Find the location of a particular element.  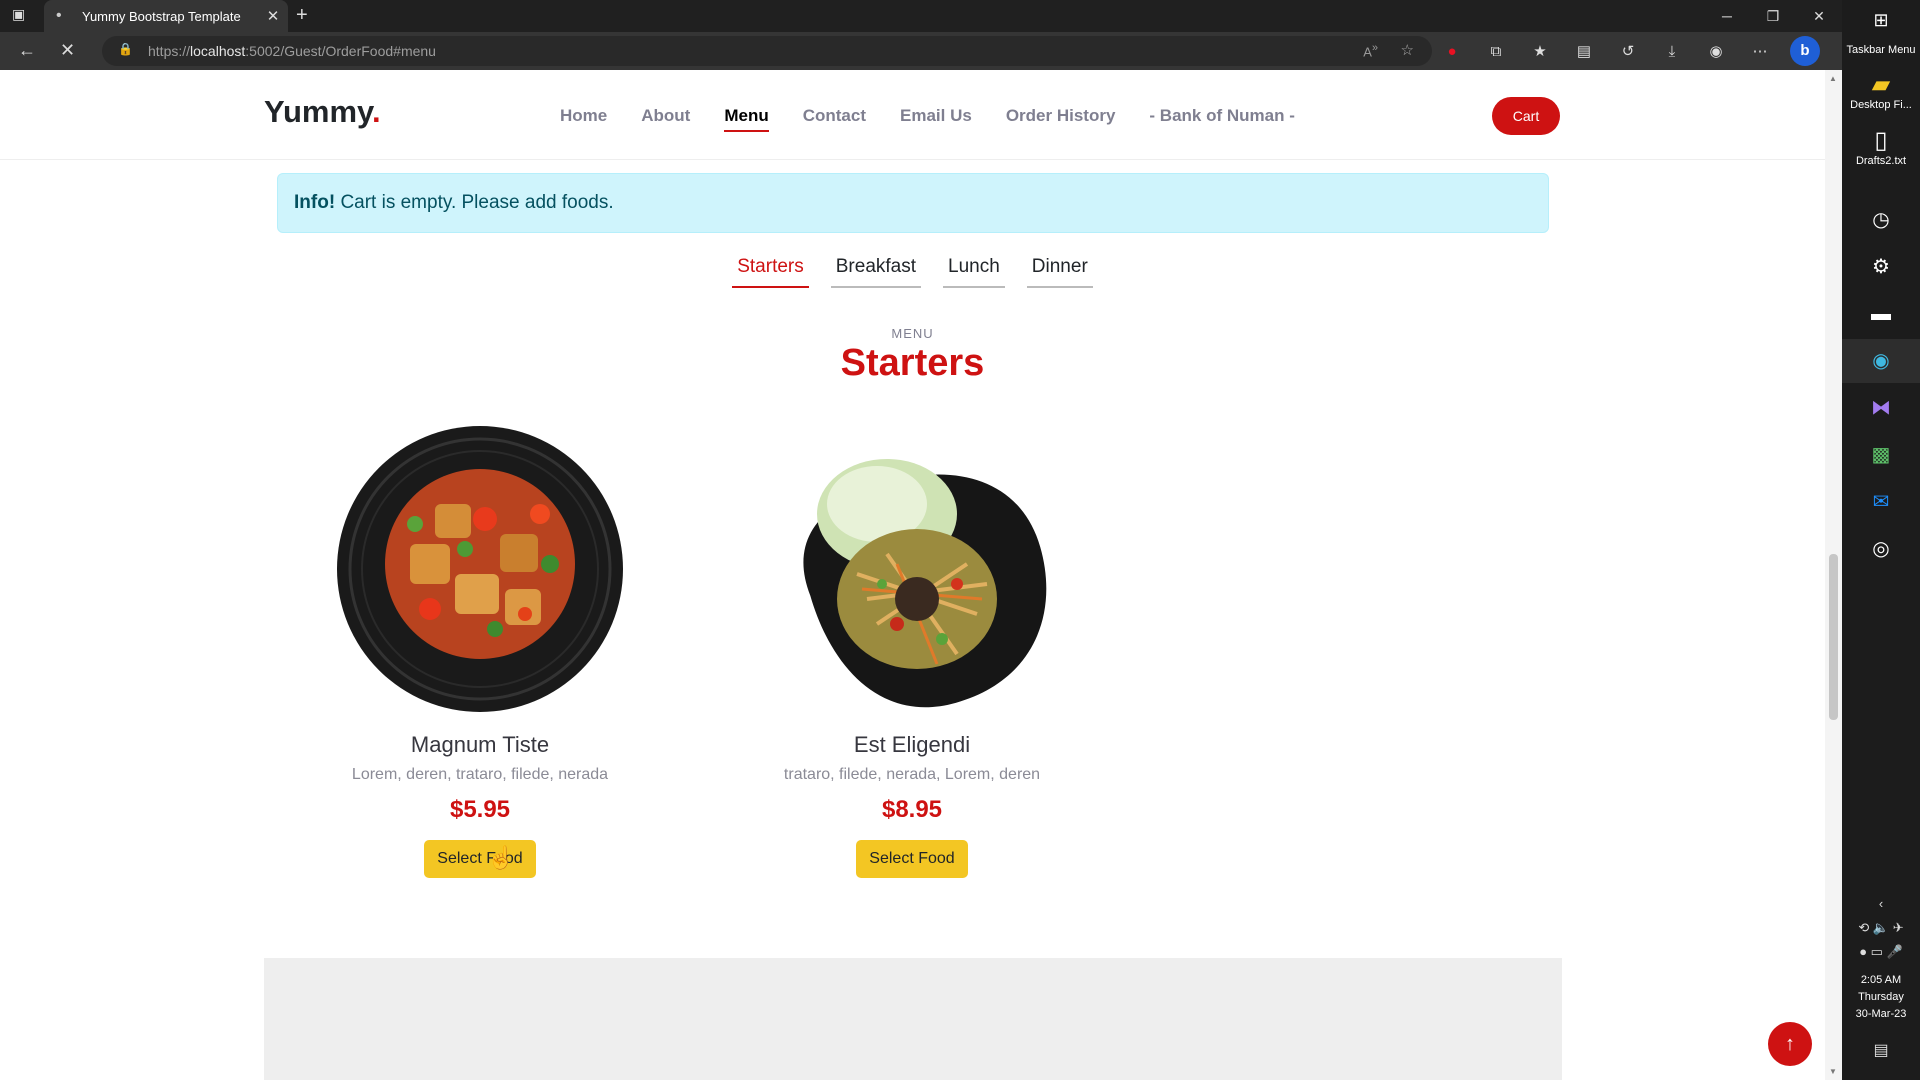

stop-loading-icon: ✕ is located at coordinates (67, 50).